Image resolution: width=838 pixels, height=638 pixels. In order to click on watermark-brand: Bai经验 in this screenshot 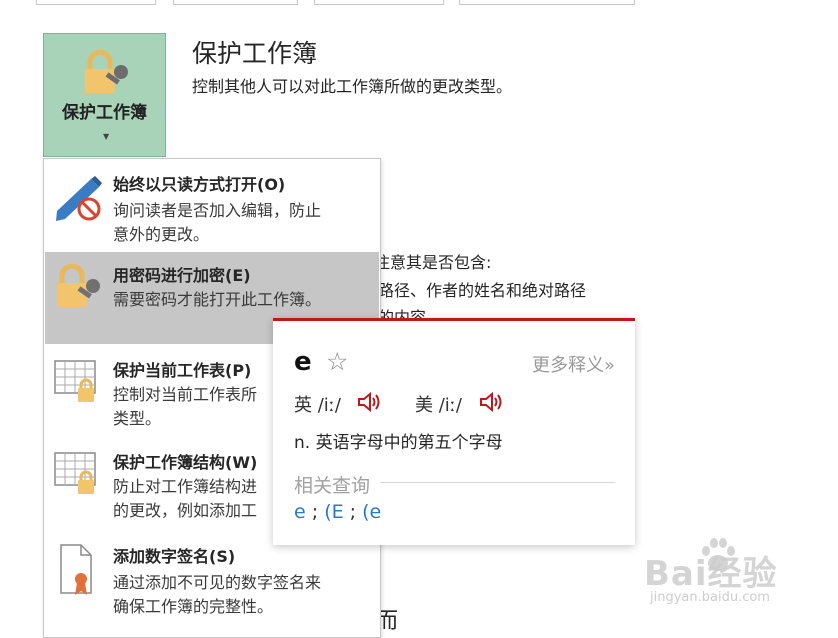, I will do `click(711, 574)`.